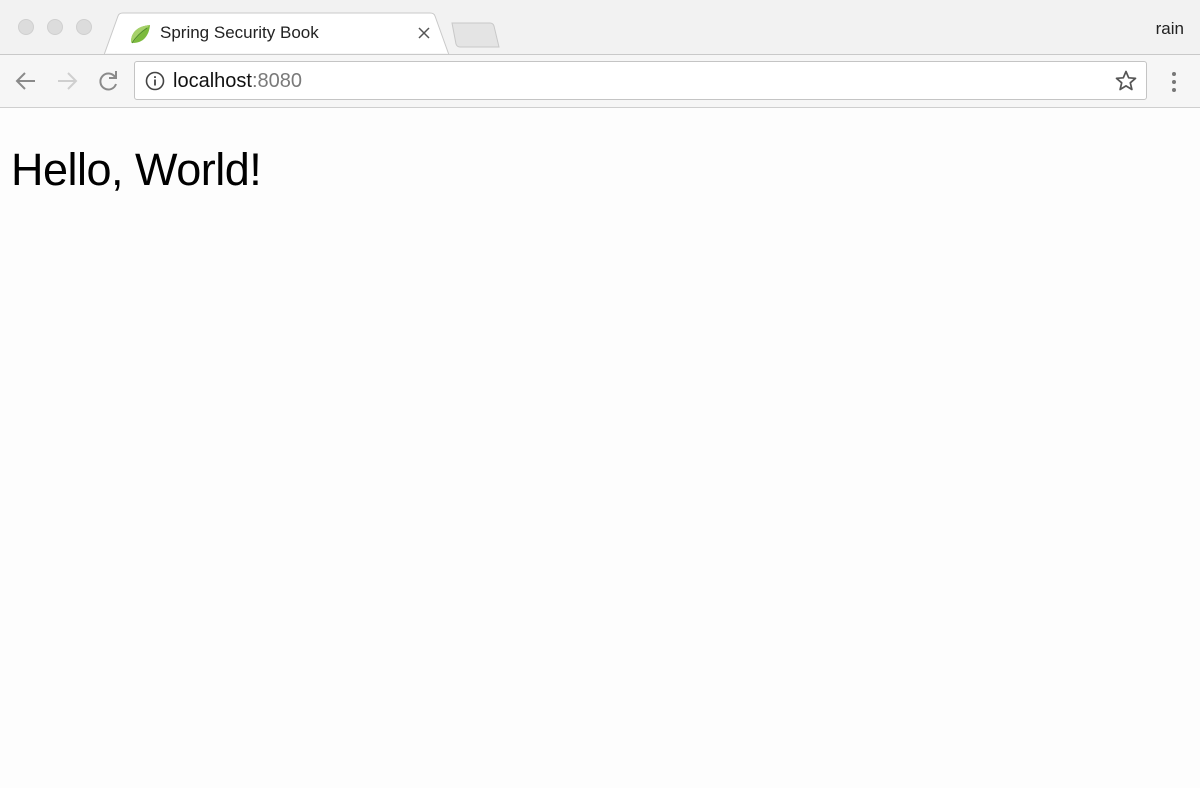 The height and width of the screenshot is (788, 1200). Describe the element at coordinates (26, 27) in the screenshot. I see `close-window-button` at that location.